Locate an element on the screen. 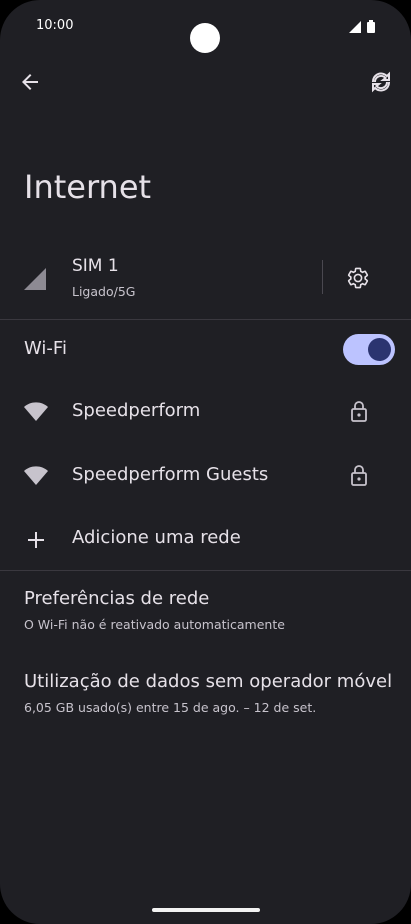  page-title: Internet is located at coordinates (88, 187).